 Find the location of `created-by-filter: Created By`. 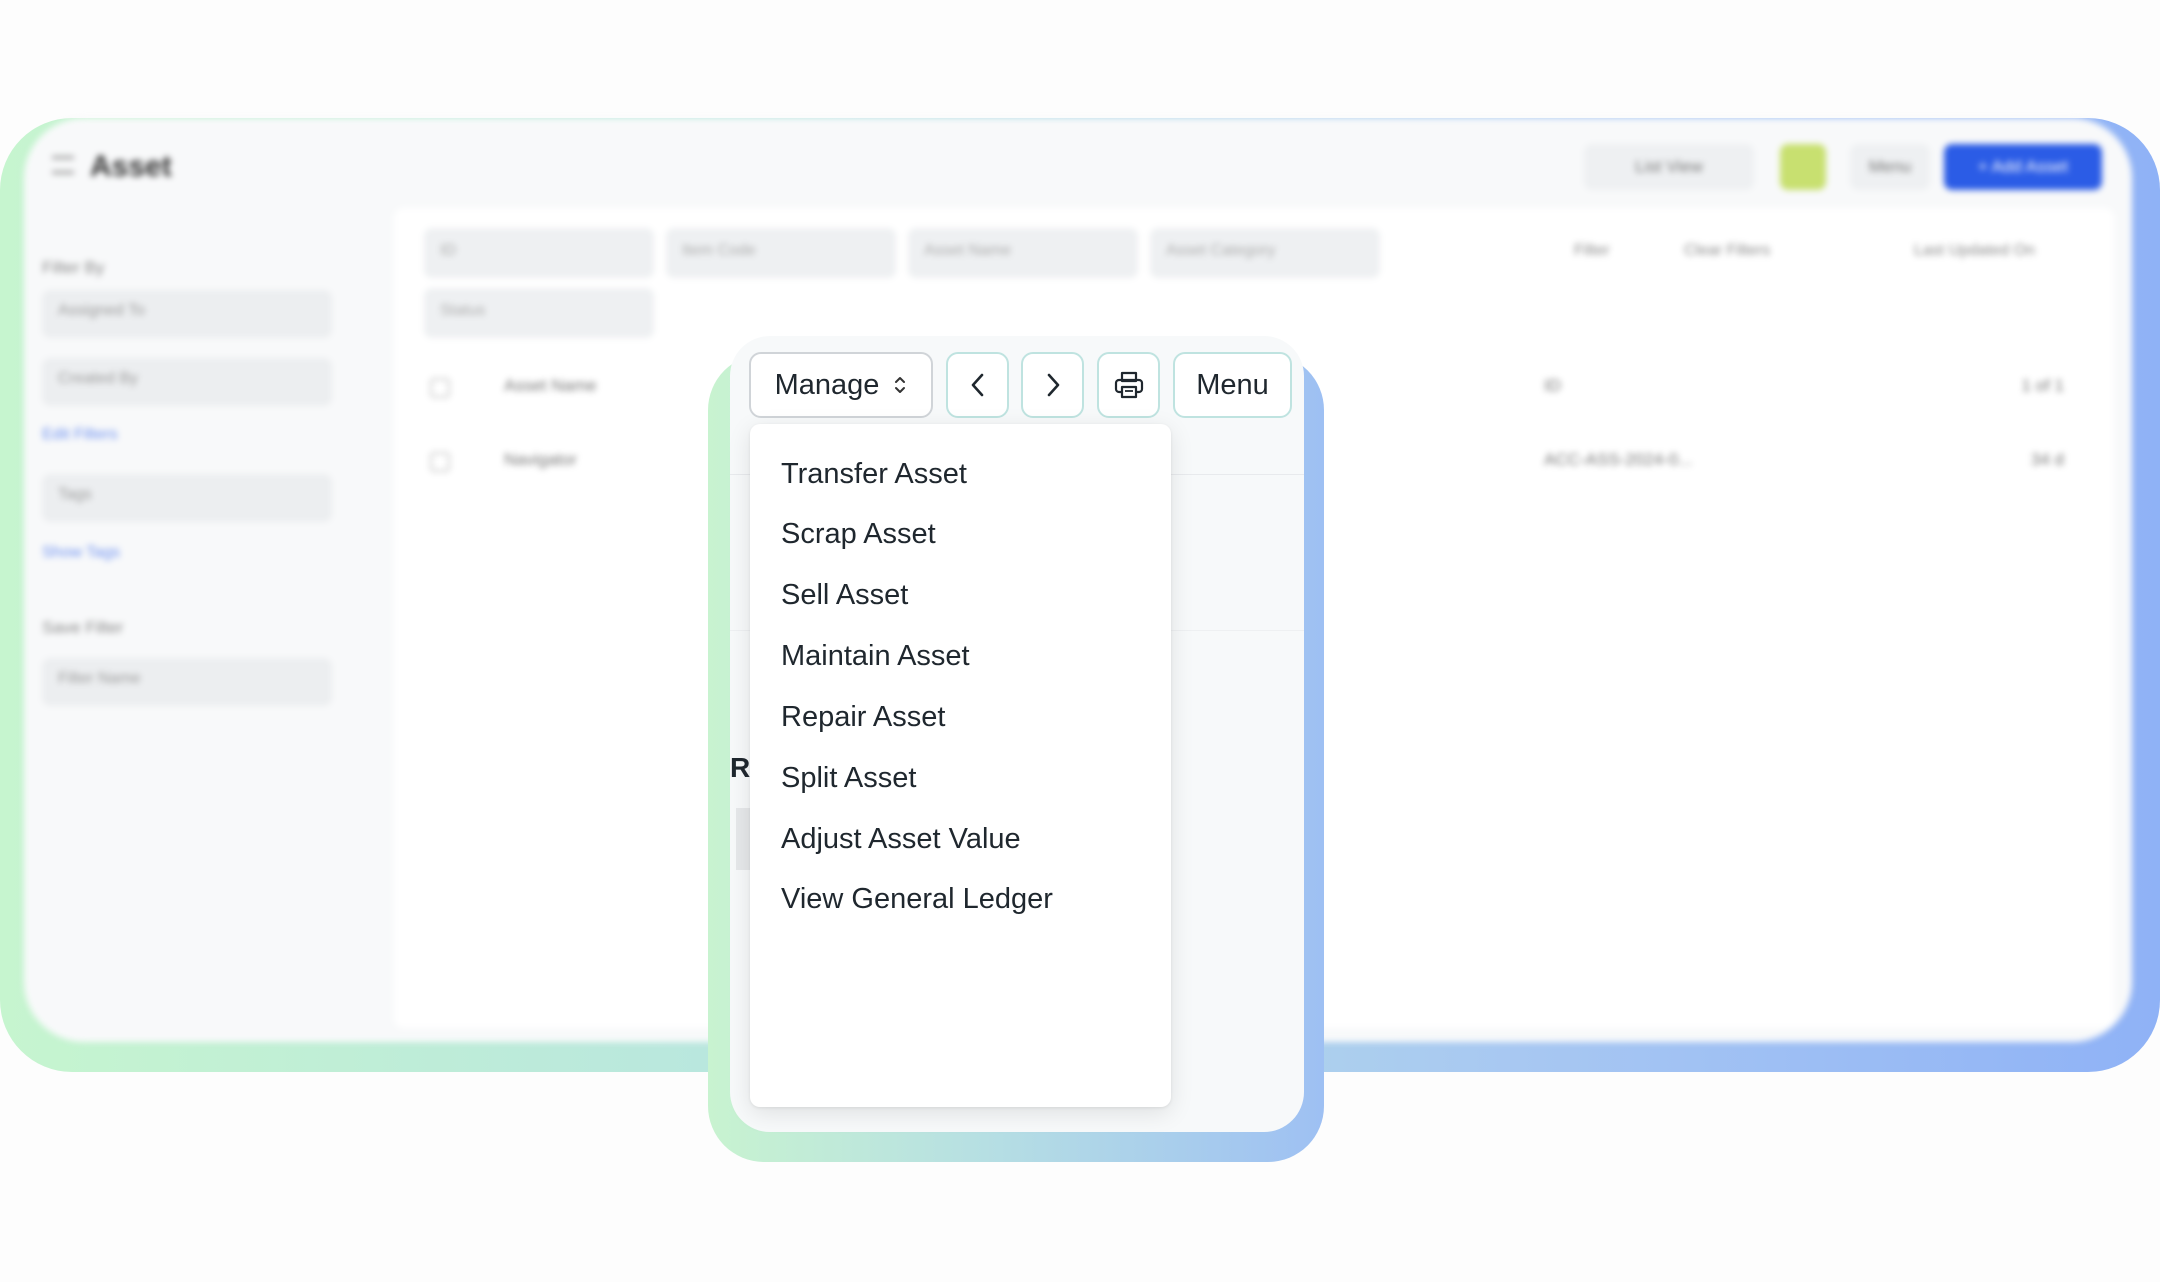

created-by-filter: Created By is located at coordinates (187, 382).